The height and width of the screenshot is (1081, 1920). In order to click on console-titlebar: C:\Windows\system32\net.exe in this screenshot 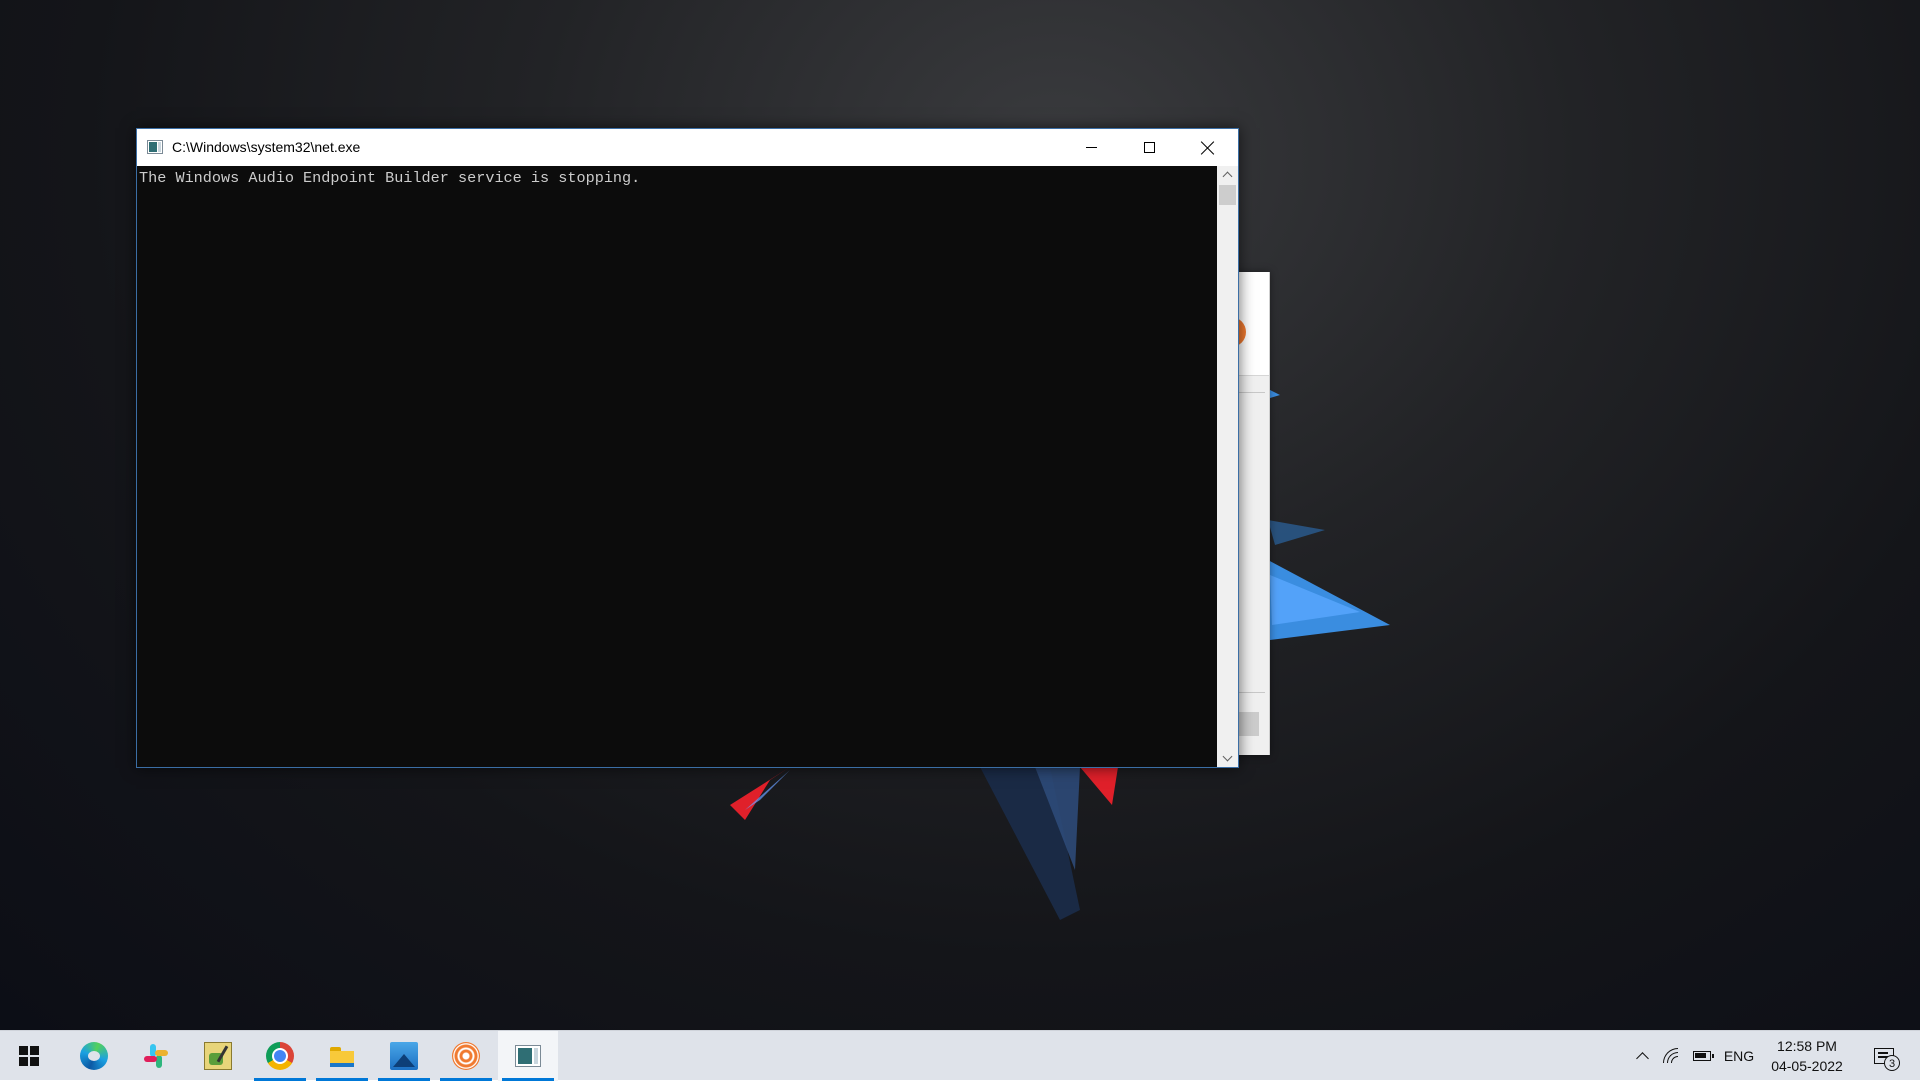, I will do `click(687, 147)`.